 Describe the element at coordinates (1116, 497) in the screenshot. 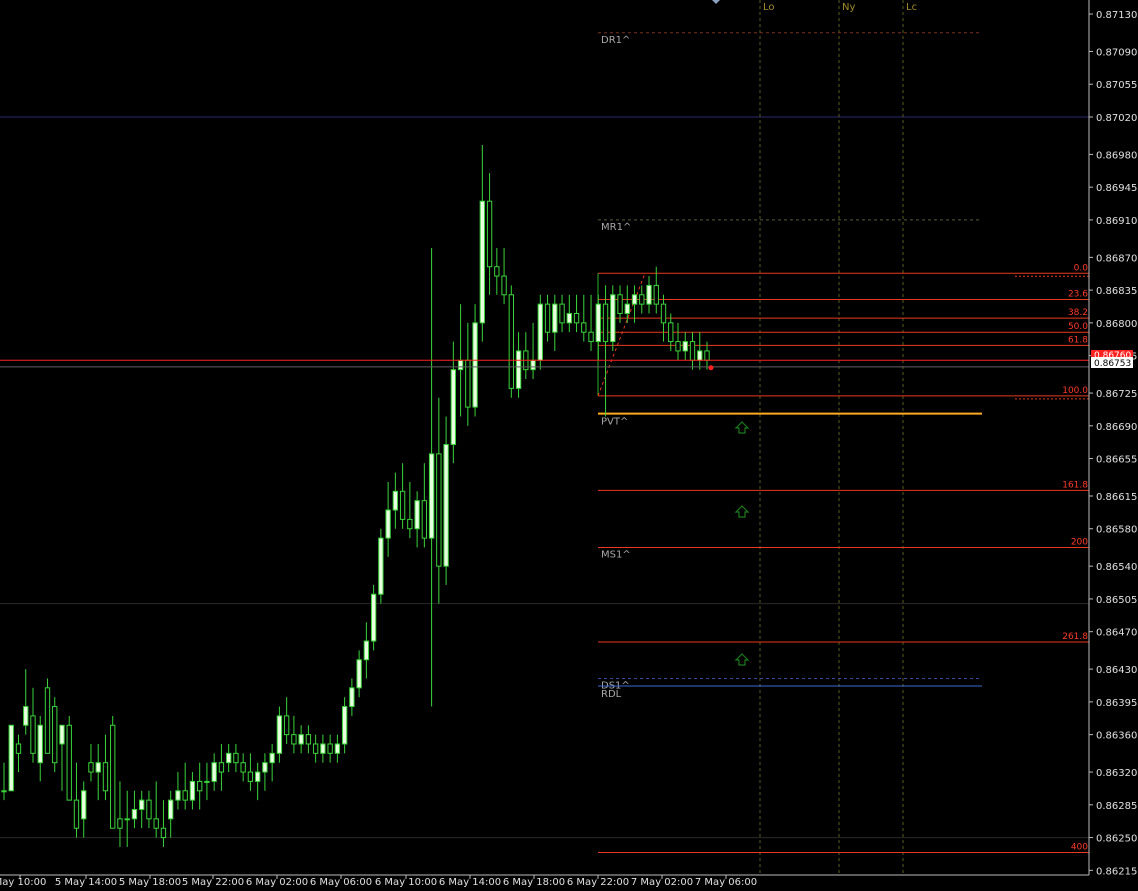

I see `price-tick-label: 0.86615` at that location.